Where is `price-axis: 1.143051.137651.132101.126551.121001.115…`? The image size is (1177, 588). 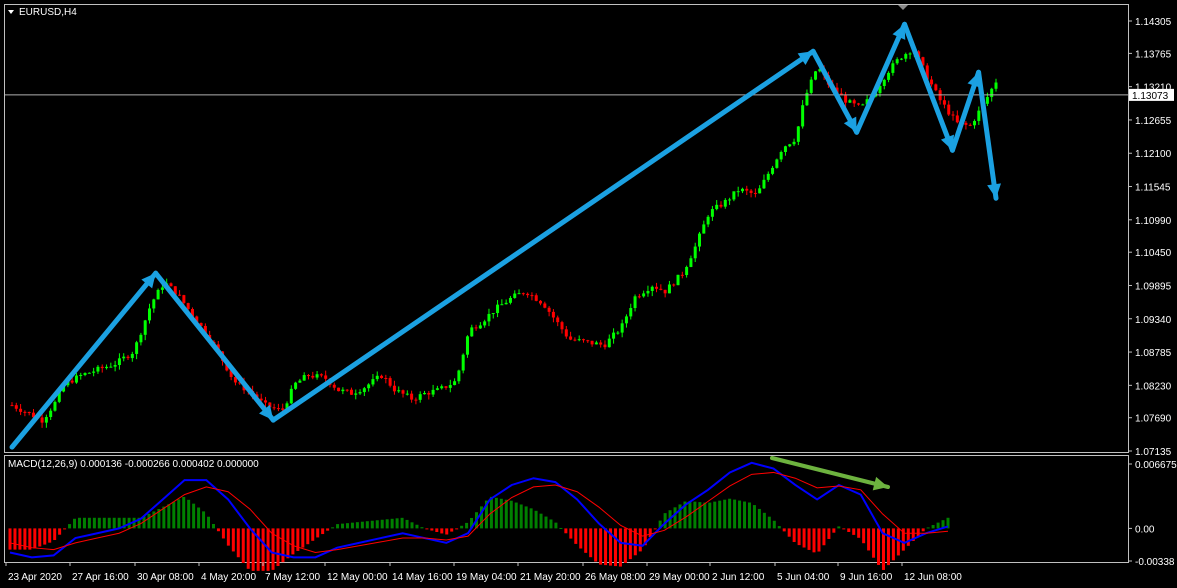
price-axis: 1.143051.137651.132101.126551.121001.115… is located at coordinates (1151, 237).